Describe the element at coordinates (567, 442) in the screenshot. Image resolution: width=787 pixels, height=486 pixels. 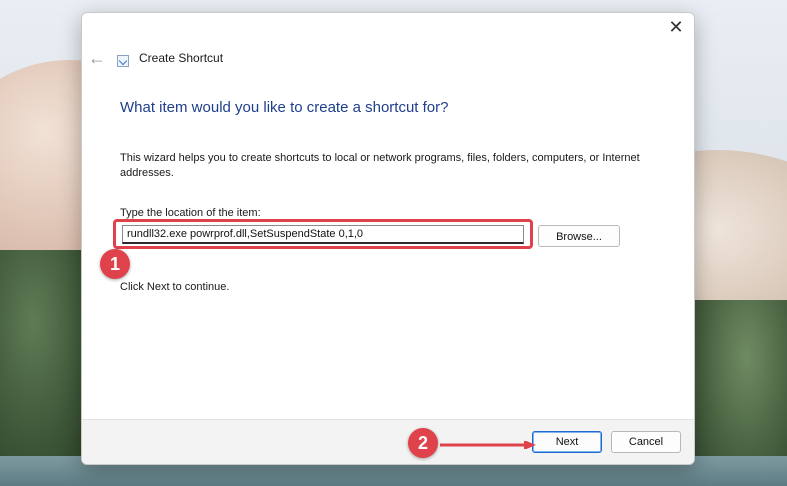
I see `next-button: Next` at that location.